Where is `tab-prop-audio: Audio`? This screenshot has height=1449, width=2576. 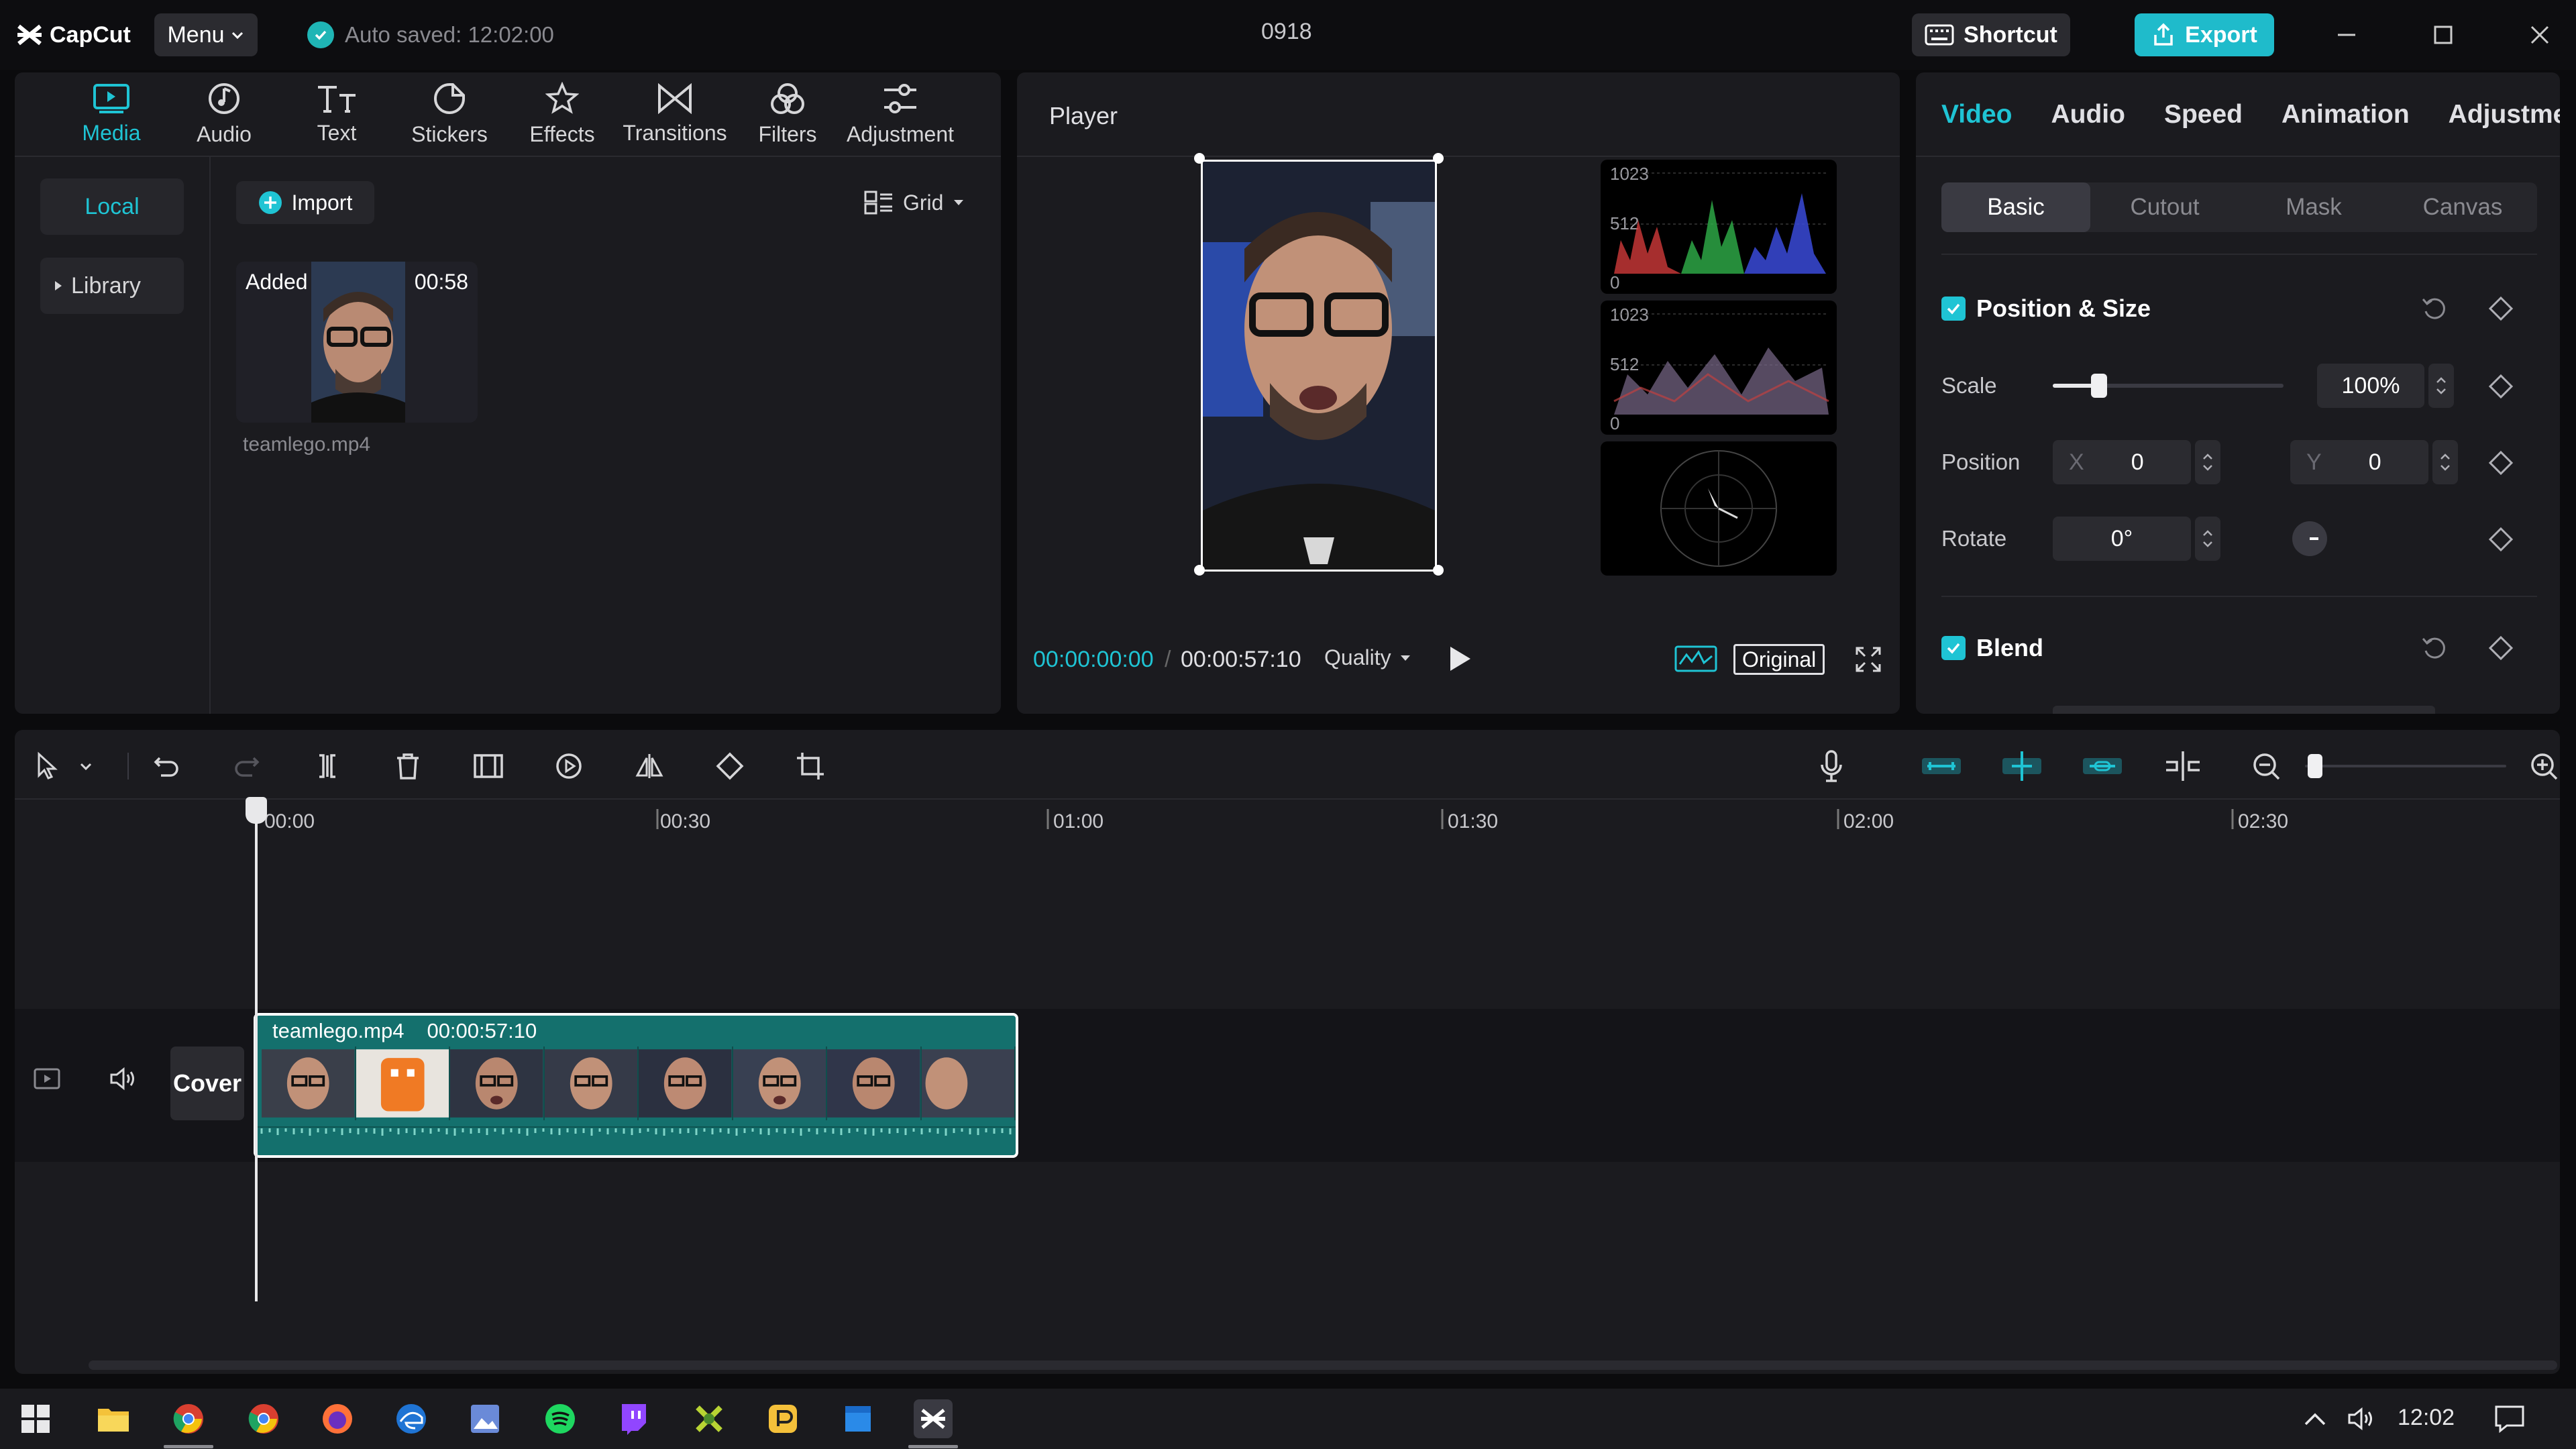 tab-prop-audio: Audio is located at coordinates (2088, 114).